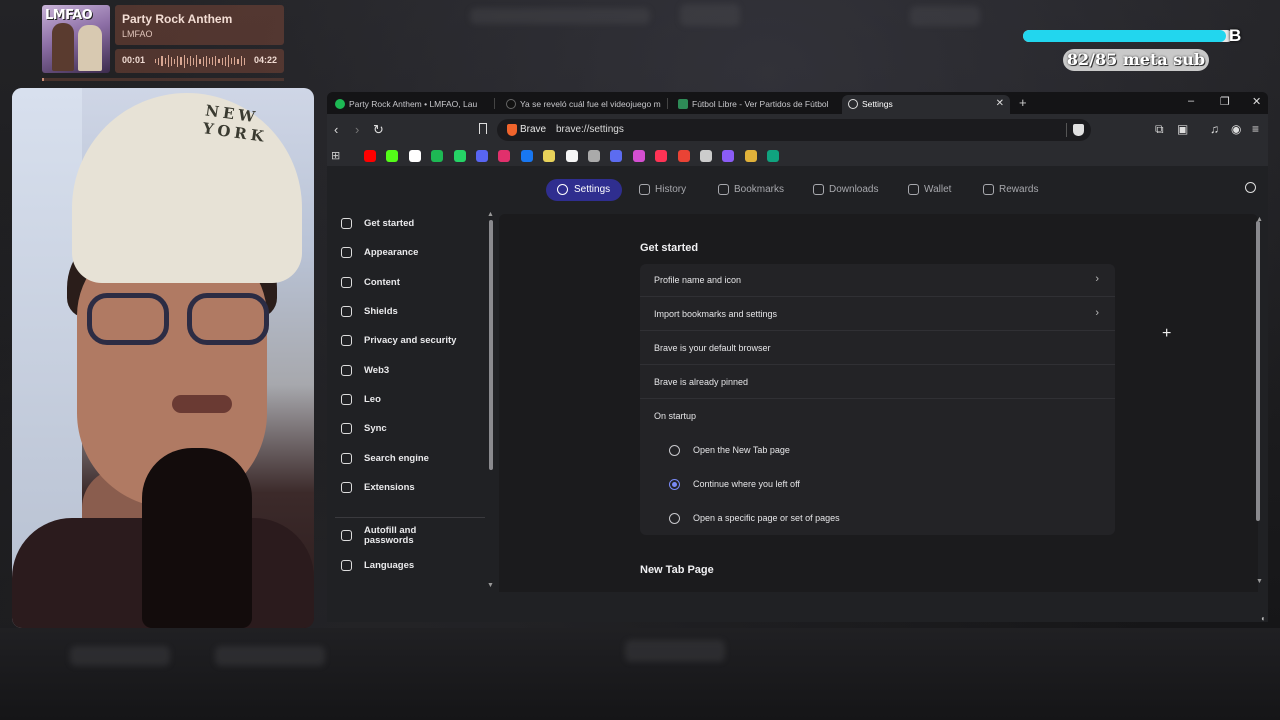  Describe the element at coordinates (483, 128) in the screenshot. I see `bookmark-page-icon` at that location.